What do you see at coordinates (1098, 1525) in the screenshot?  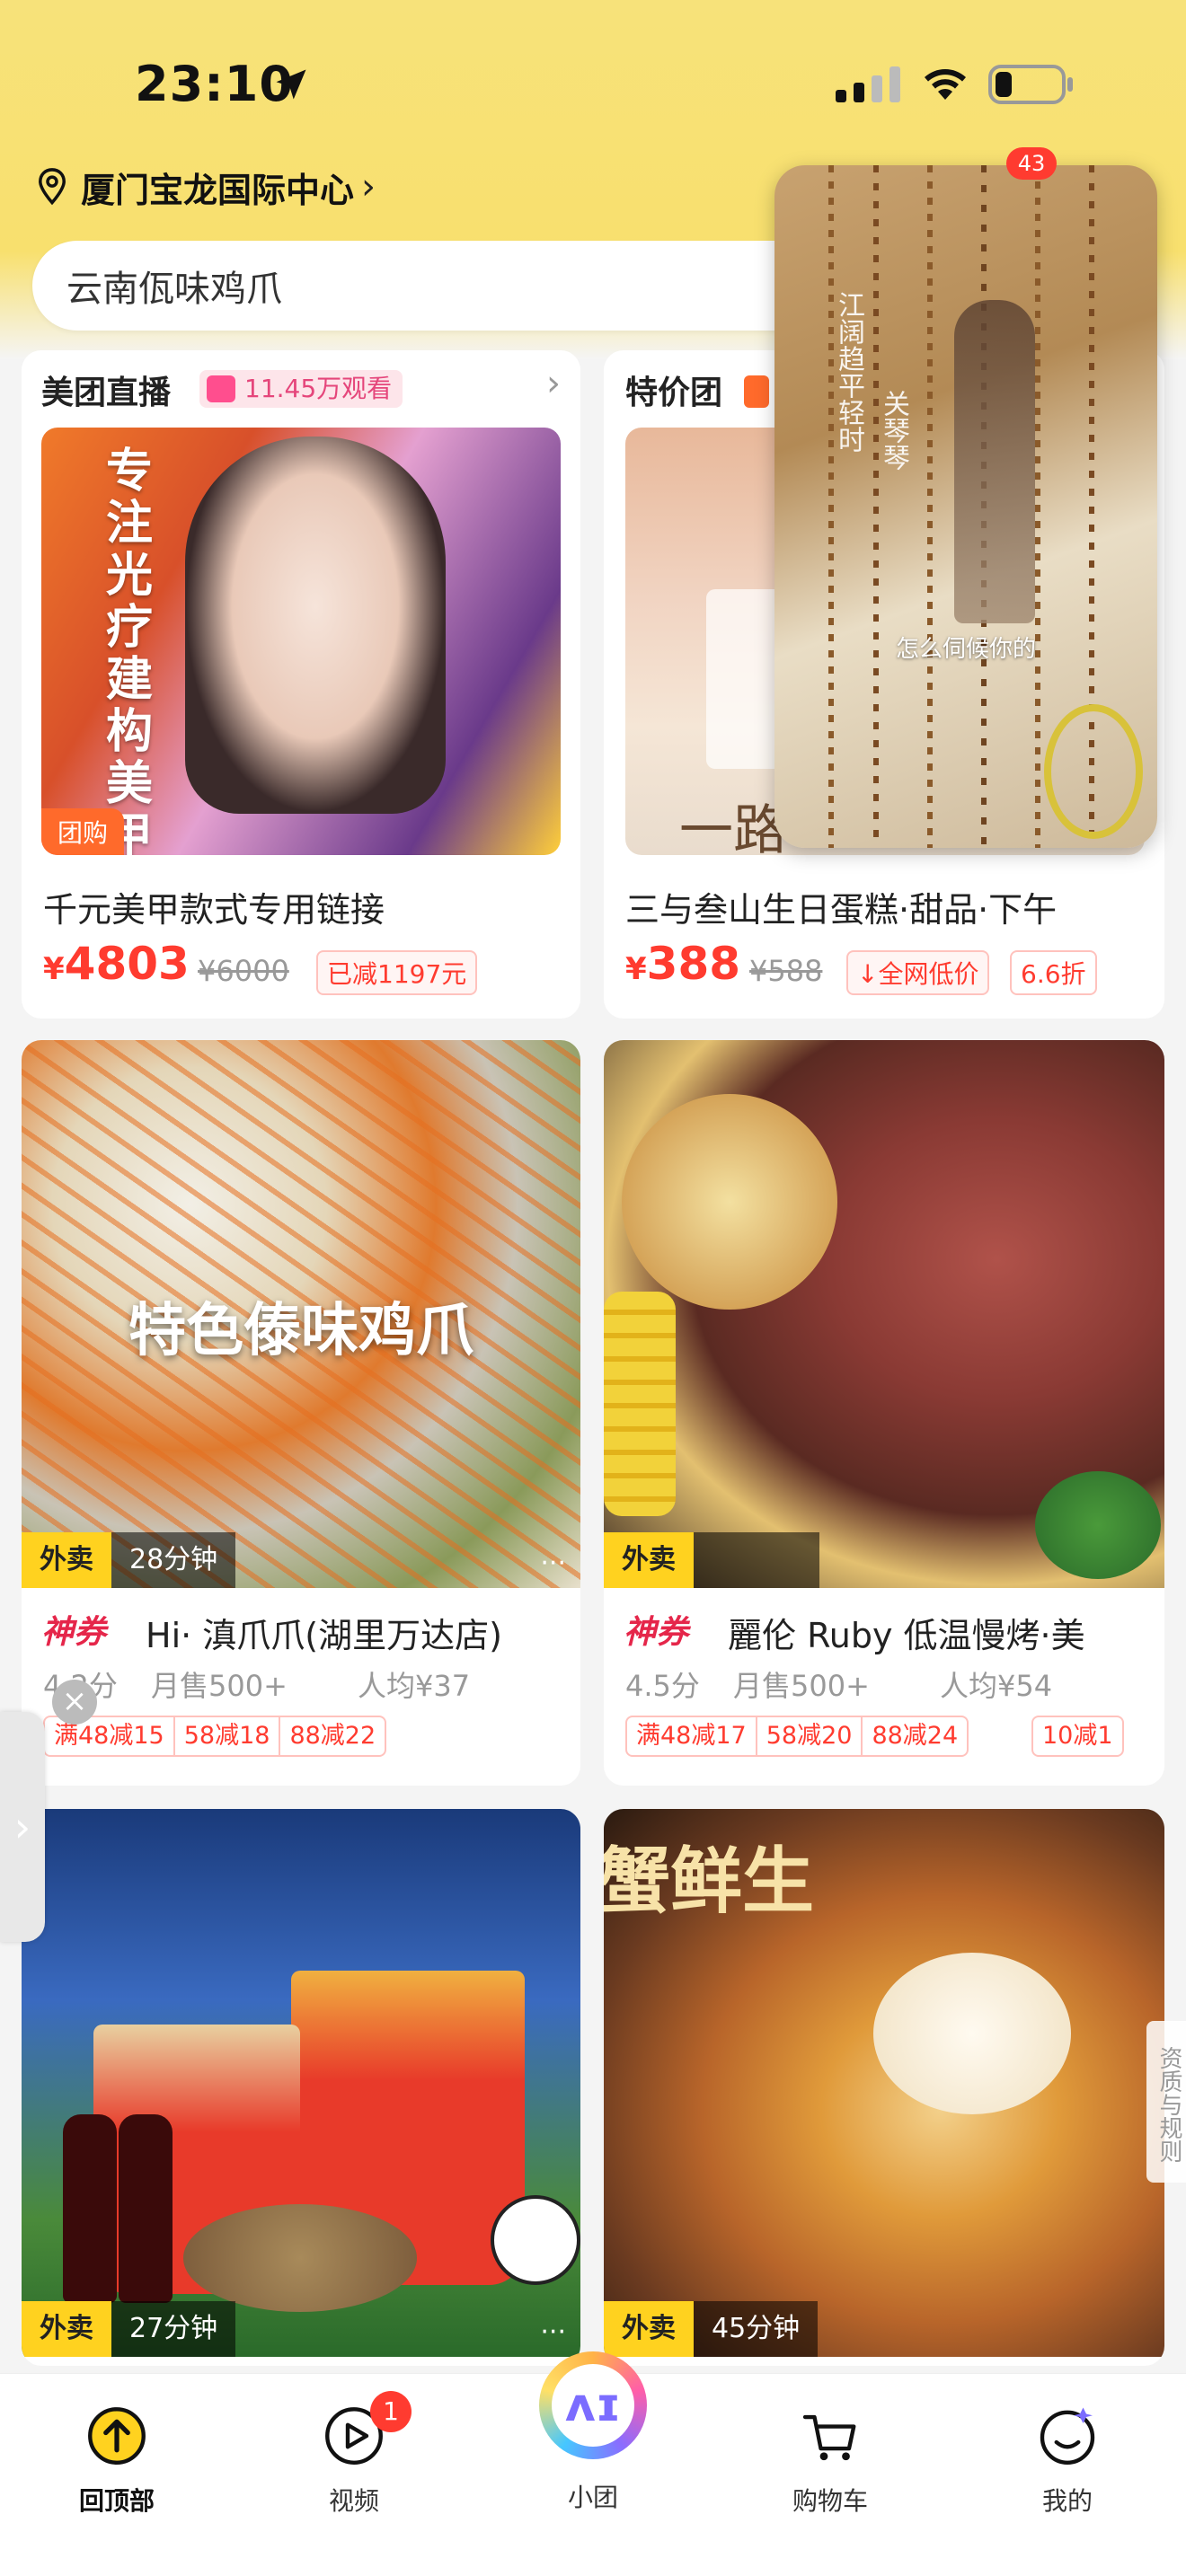 I see `herbs` at bounding box center [1098, 1525].